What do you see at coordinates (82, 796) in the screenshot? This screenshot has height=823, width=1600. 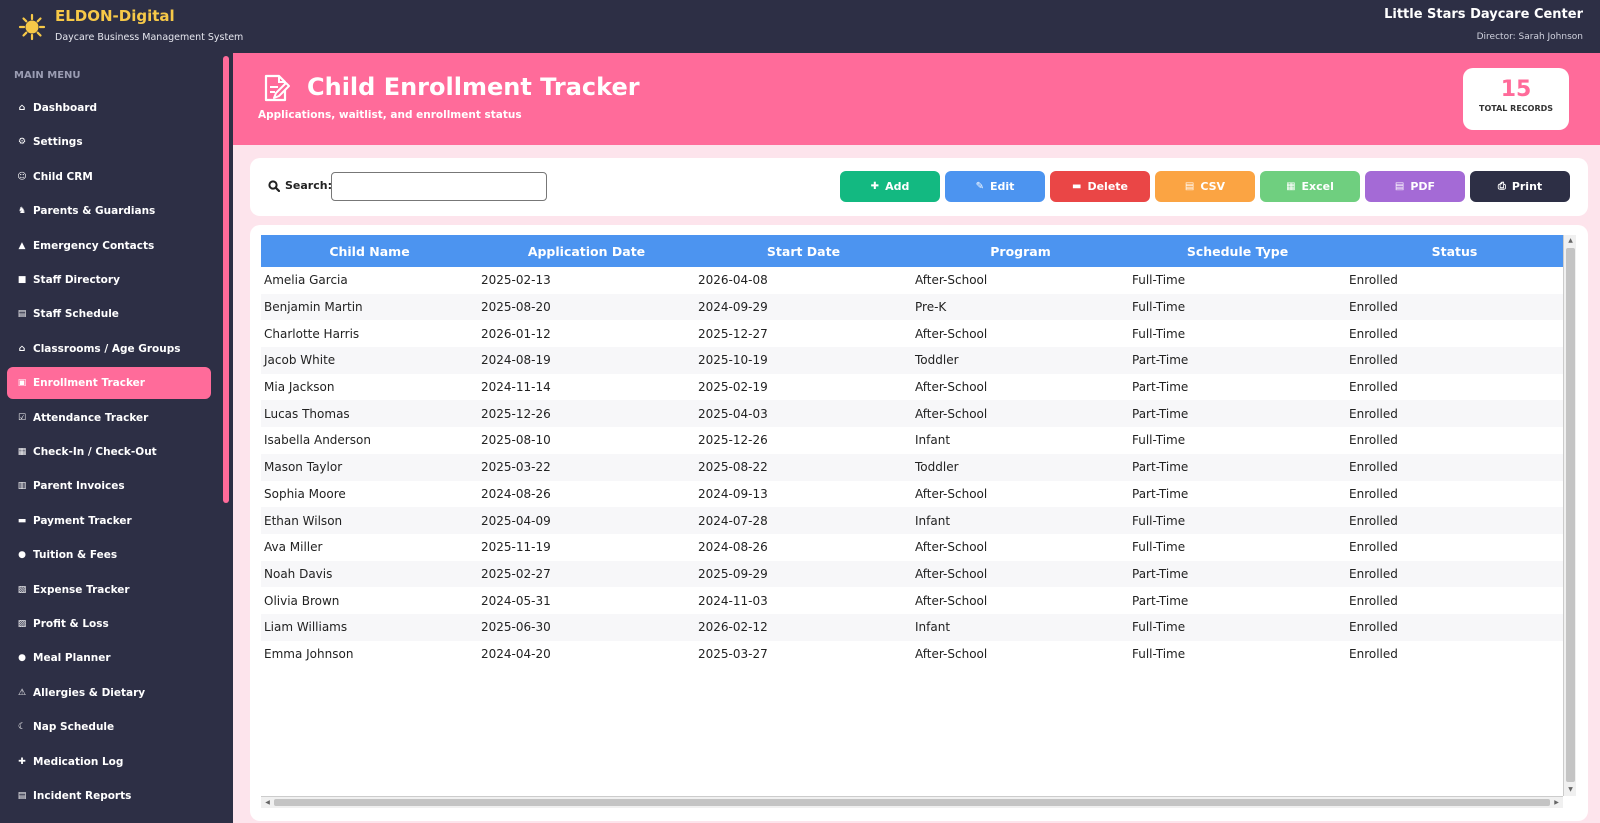 I see `sidebar-item-label: Incident Reports` at bounding box center [82, 796].